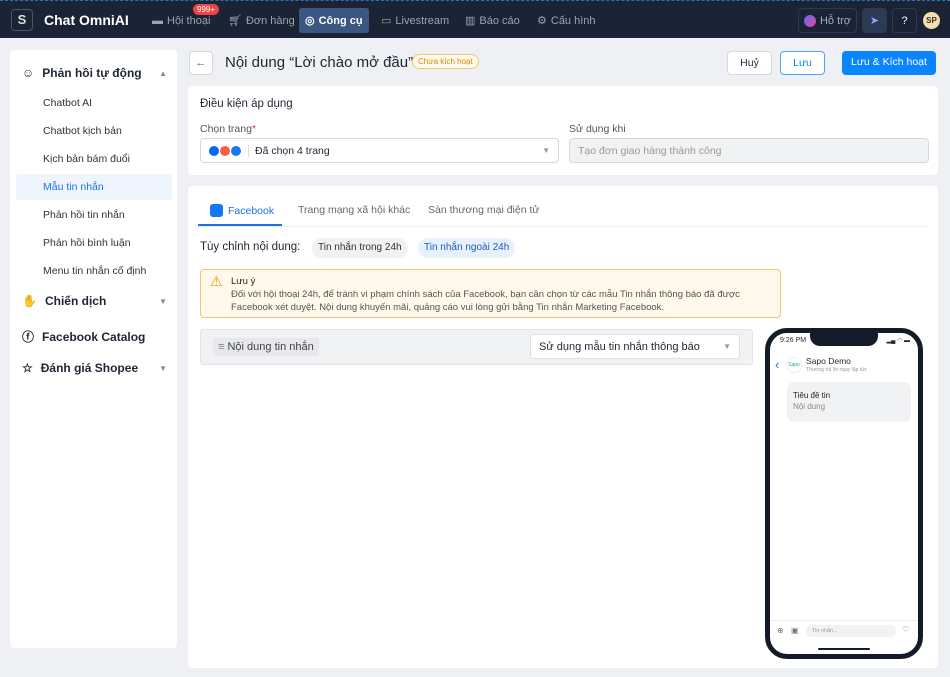 The height and width of the screenshot is (677, 950). What do you see at coordinates (422, 20) in the screenshot?
I see `nav-label: Livestream` at bounding box center [422, 20].